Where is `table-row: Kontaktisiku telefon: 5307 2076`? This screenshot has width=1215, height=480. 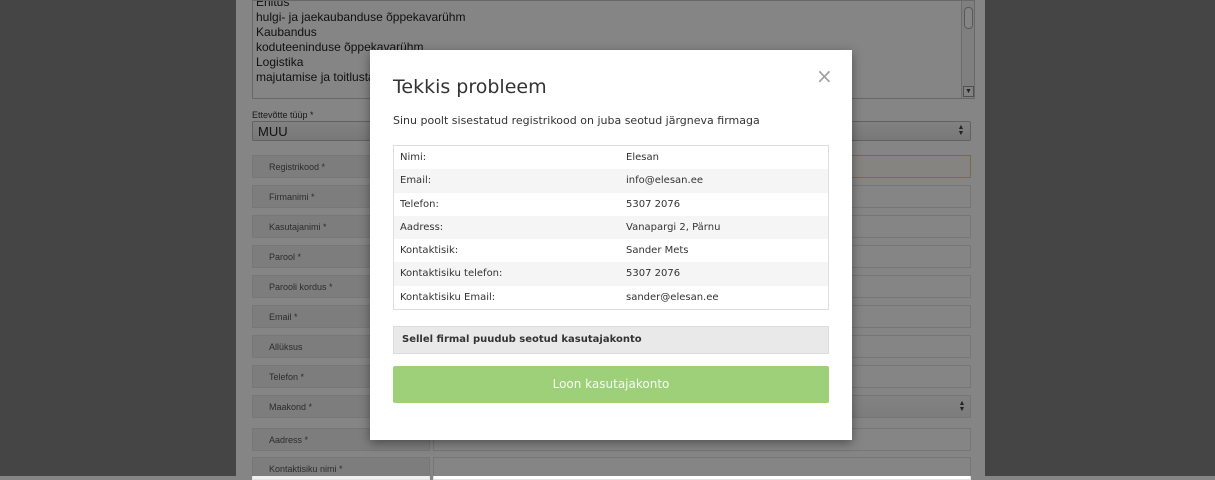 table-row: Kontaktisiku telefon: 5307 2076 is located at coordinates (611, 274).